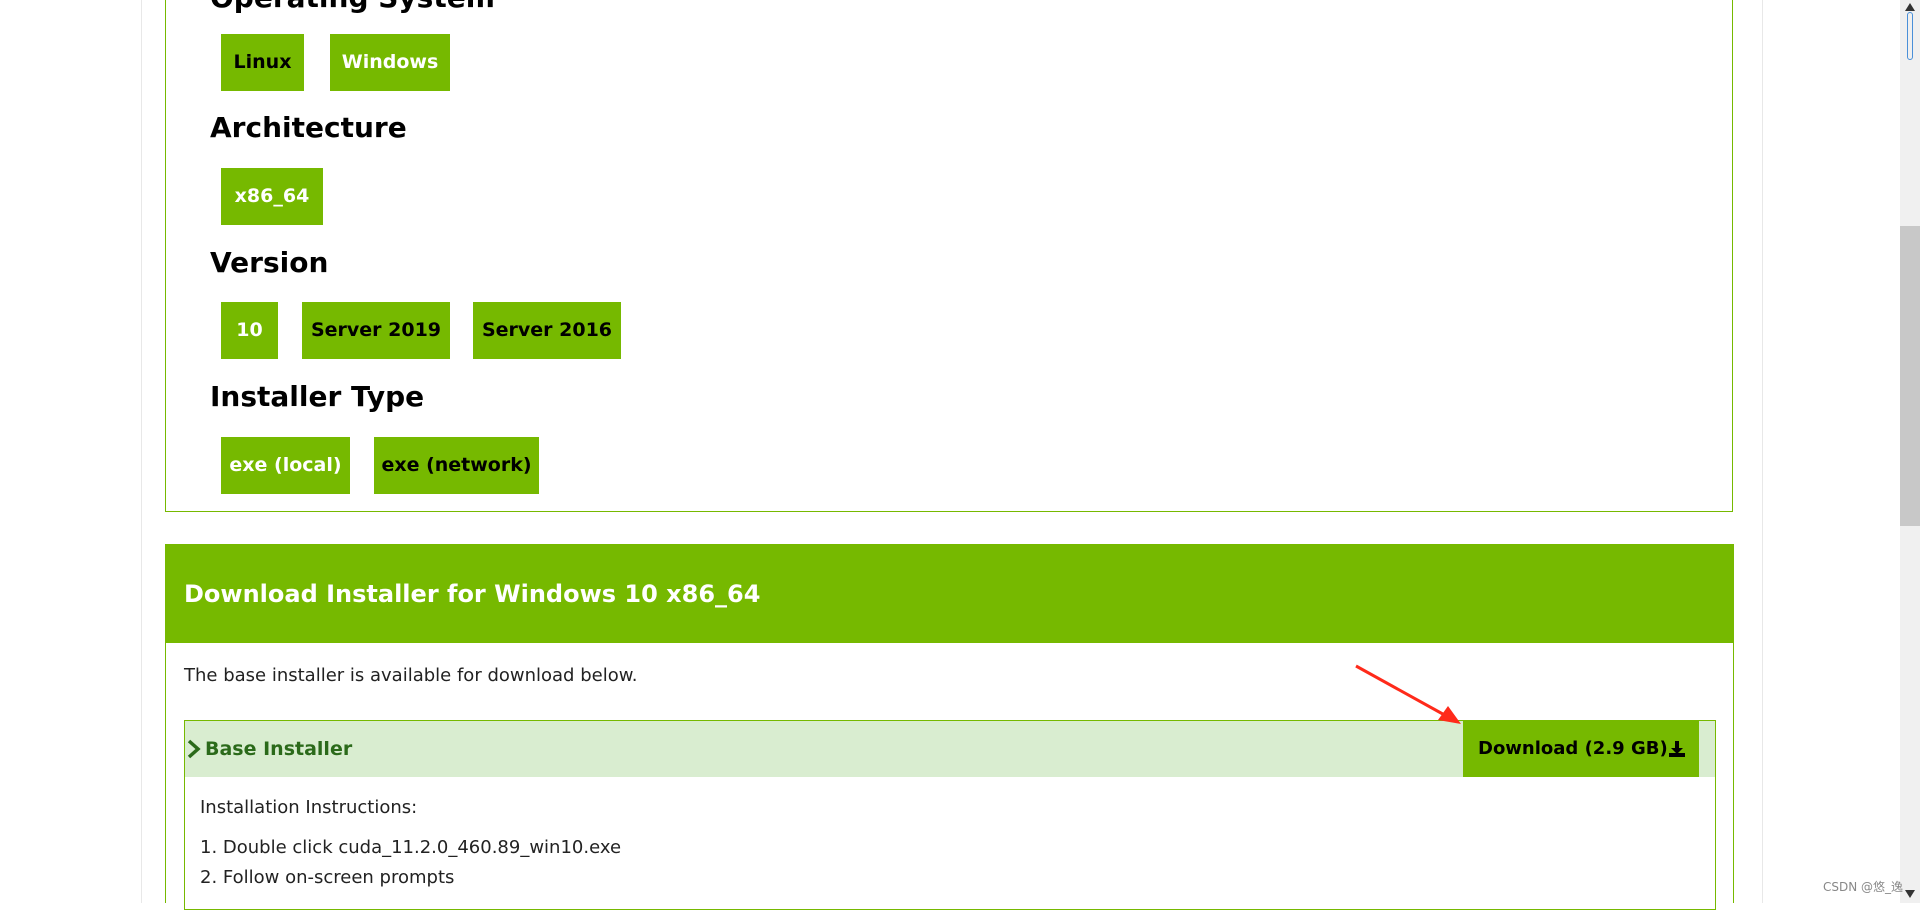  Describe the element at coordinates (472, 594) in the screenshot. I see `download-panel-title: Download Installer for Windows 10 x86_64` at that location.